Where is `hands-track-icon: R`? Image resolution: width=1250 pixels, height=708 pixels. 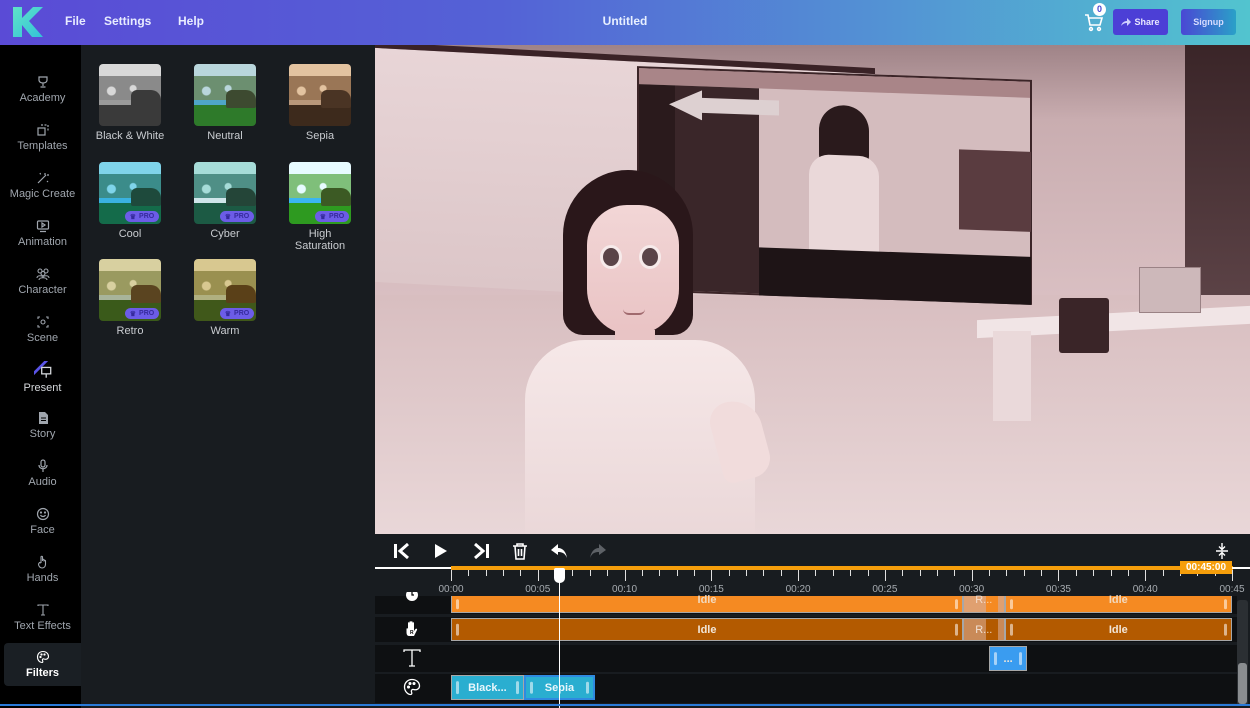 hands-track-icon: R is located at coordinates (412, 629).